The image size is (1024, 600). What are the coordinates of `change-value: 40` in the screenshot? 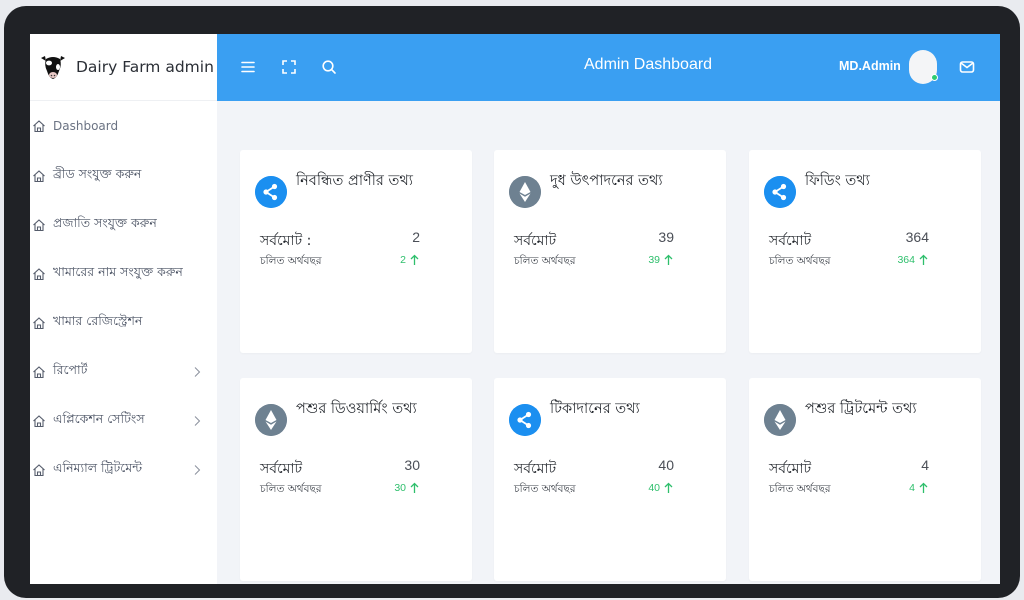 It's located at (654, 488).